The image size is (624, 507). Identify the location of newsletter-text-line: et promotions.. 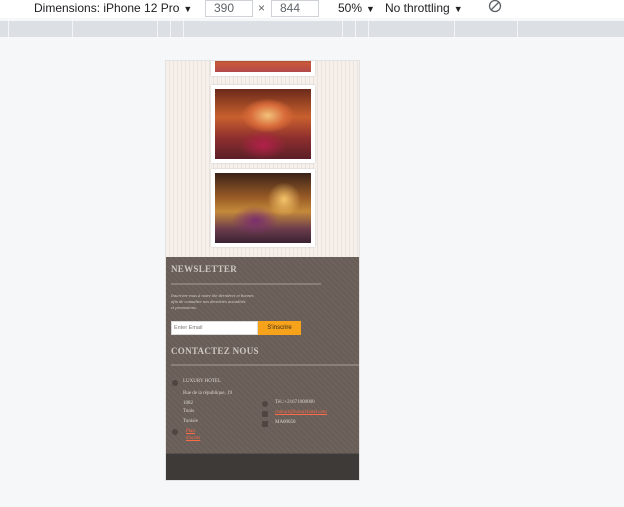
(184, 307).